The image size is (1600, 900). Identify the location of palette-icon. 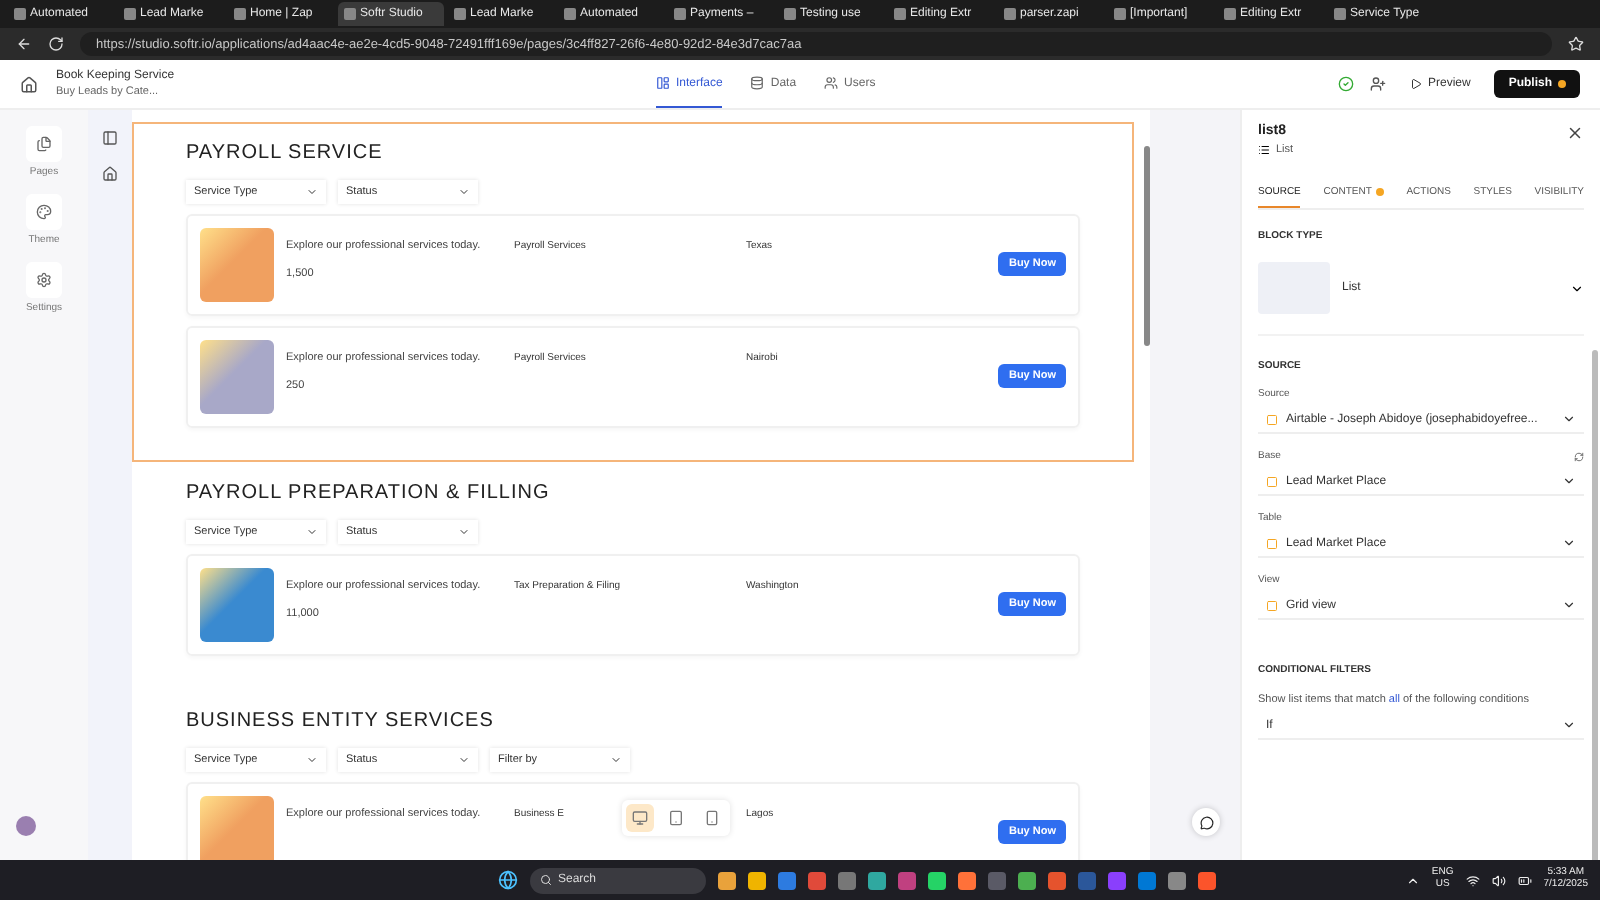
(44, 212).